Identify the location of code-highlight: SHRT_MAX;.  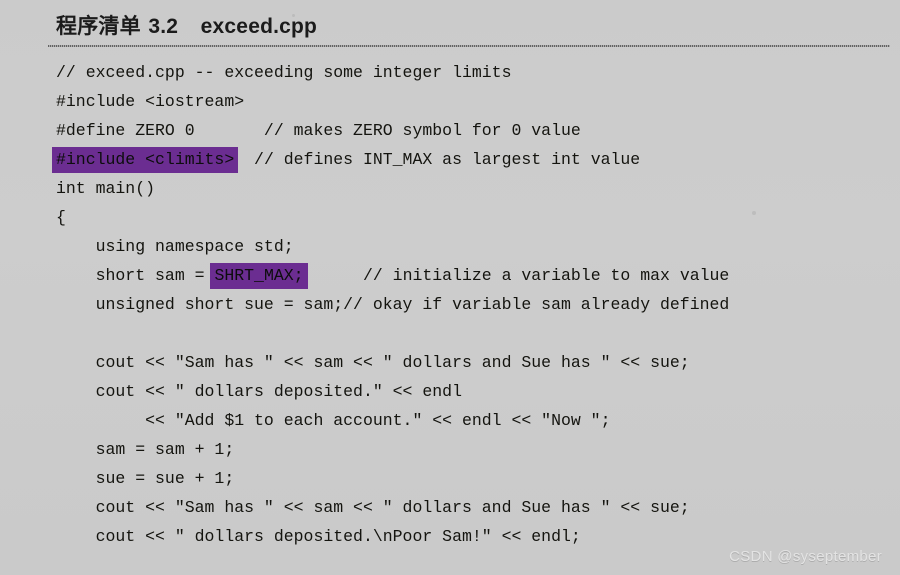
(259, 276).